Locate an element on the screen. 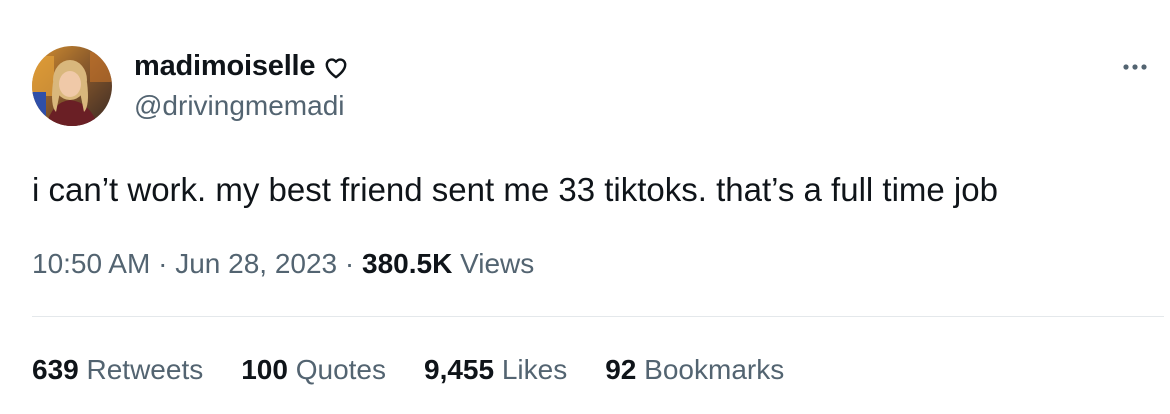  stat-bookmarks: 92 Bookmarks is located at coordinates (694, 370).